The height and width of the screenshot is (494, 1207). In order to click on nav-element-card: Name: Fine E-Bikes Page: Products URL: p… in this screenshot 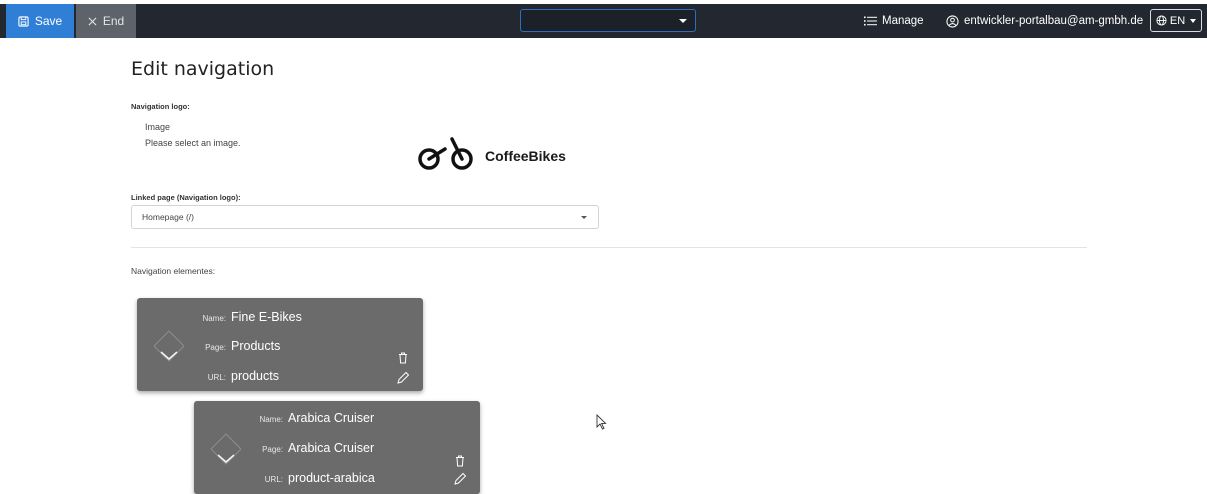, I will do `click(280, 344)`.